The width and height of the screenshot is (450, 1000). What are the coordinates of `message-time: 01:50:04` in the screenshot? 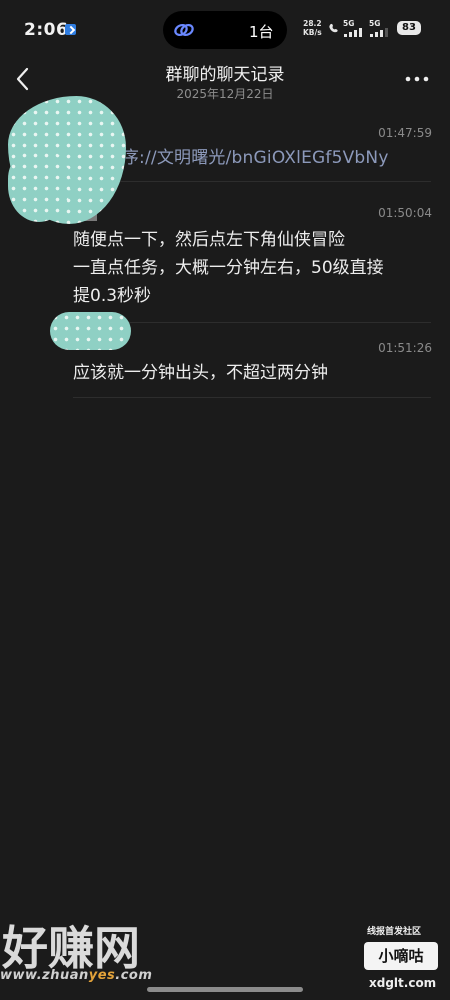 It's located at (405, 213).